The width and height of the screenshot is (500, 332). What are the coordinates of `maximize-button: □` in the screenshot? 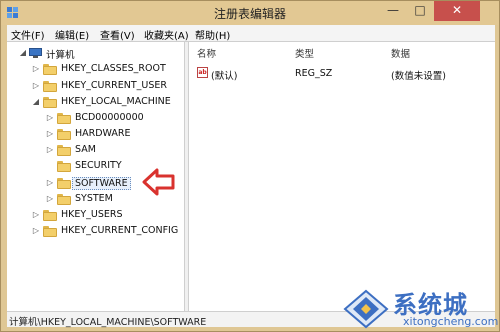 It's located at (420, 11).